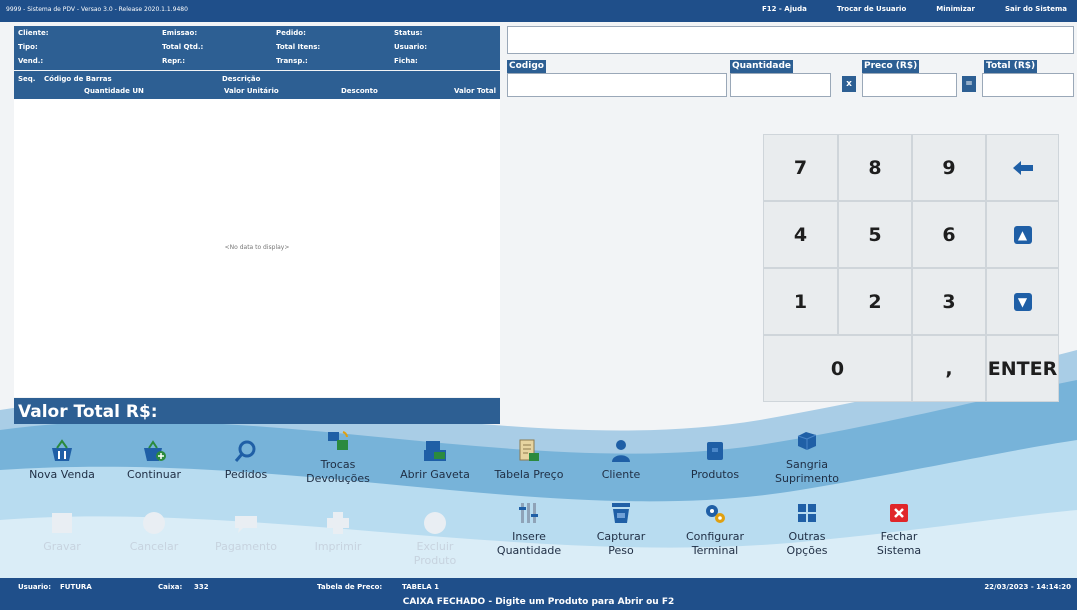 The width and height of the screenshot is (1077, 610). Describe the element at coordinates (257, 411) in the screenshot. I see `total-value-label: Valor Total R$:` at that location.